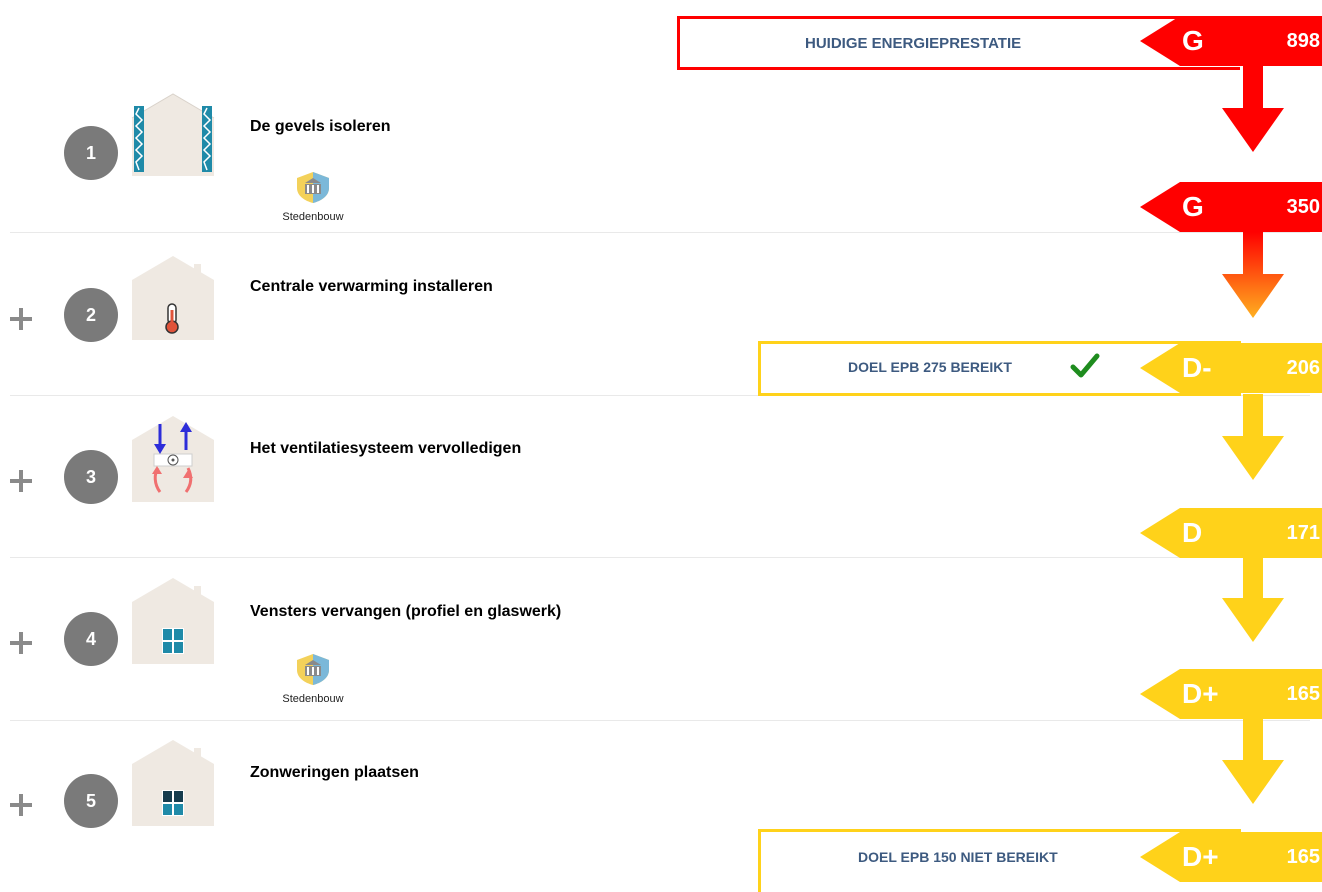 The width and height of the screenshot is (1322, 892). What do you see at coordinates (1303, 694) in the screenshot?
I see `step-4-value: 165` at bounding box center [1303, 694].